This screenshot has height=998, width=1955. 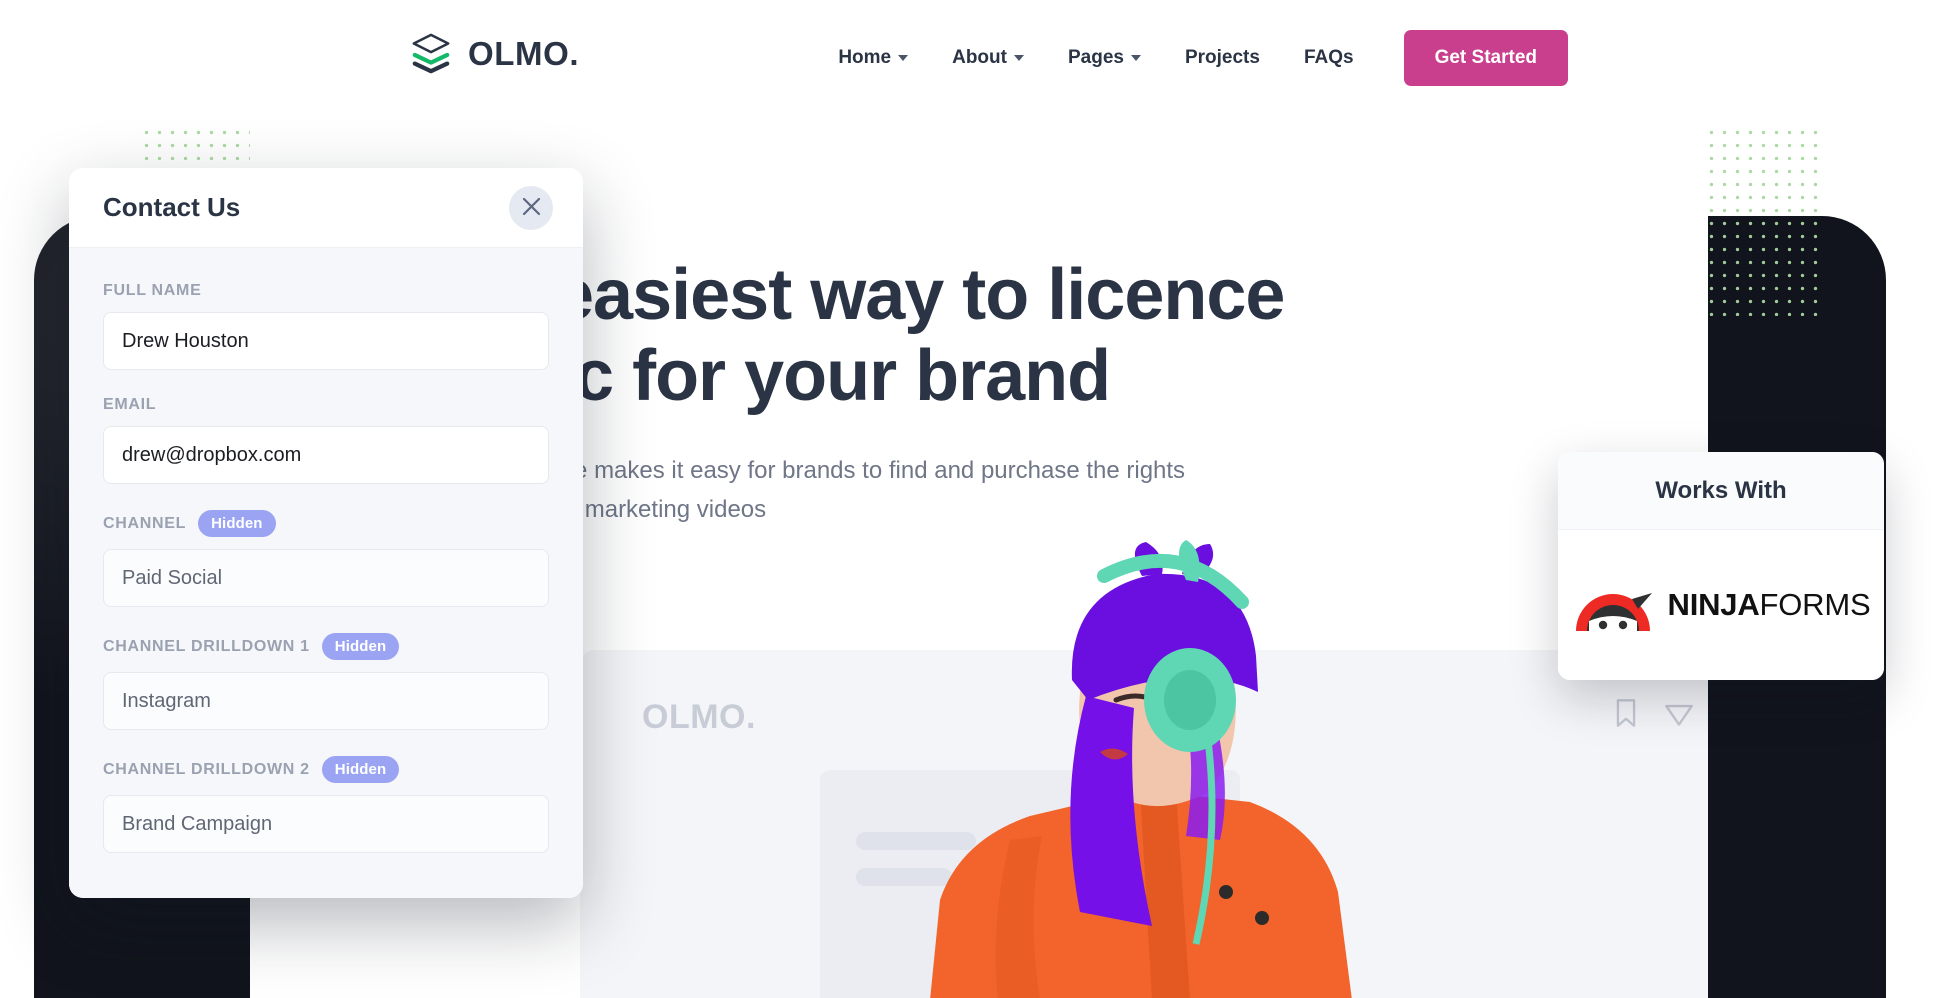 I want to click on nav-item-projects: Projects, so click(x=1222, y=58).